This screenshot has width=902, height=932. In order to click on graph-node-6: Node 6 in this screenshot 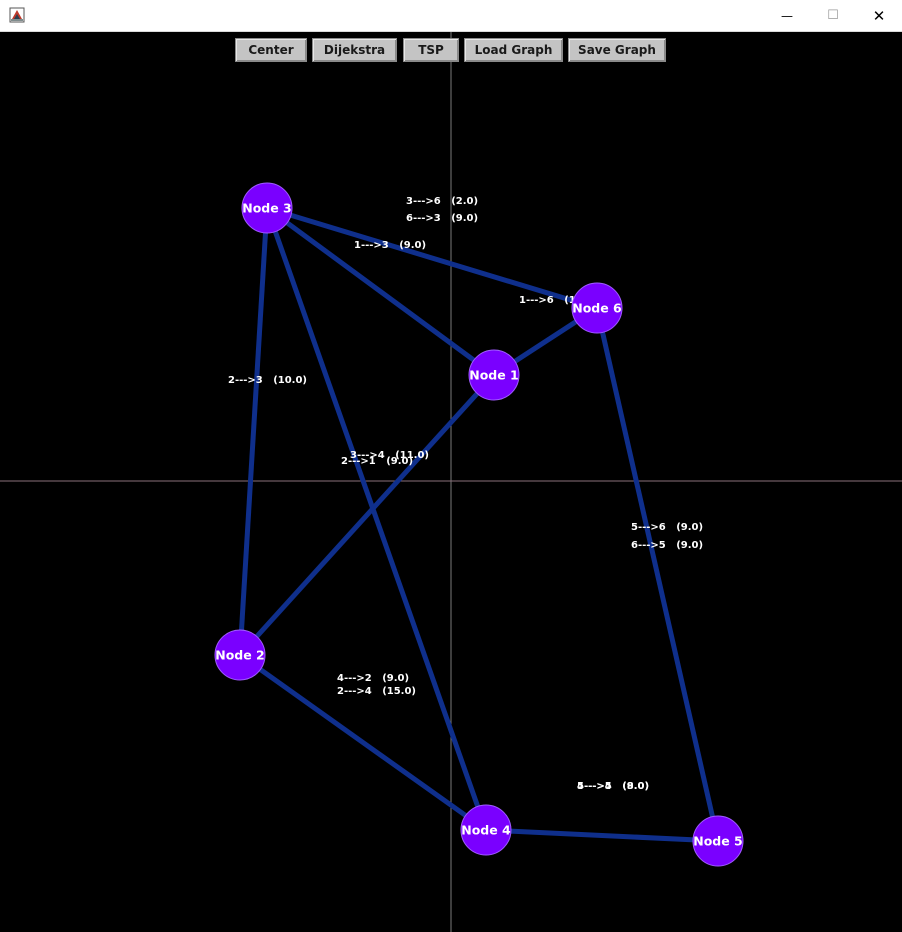, I will do `click(597, 308)`.